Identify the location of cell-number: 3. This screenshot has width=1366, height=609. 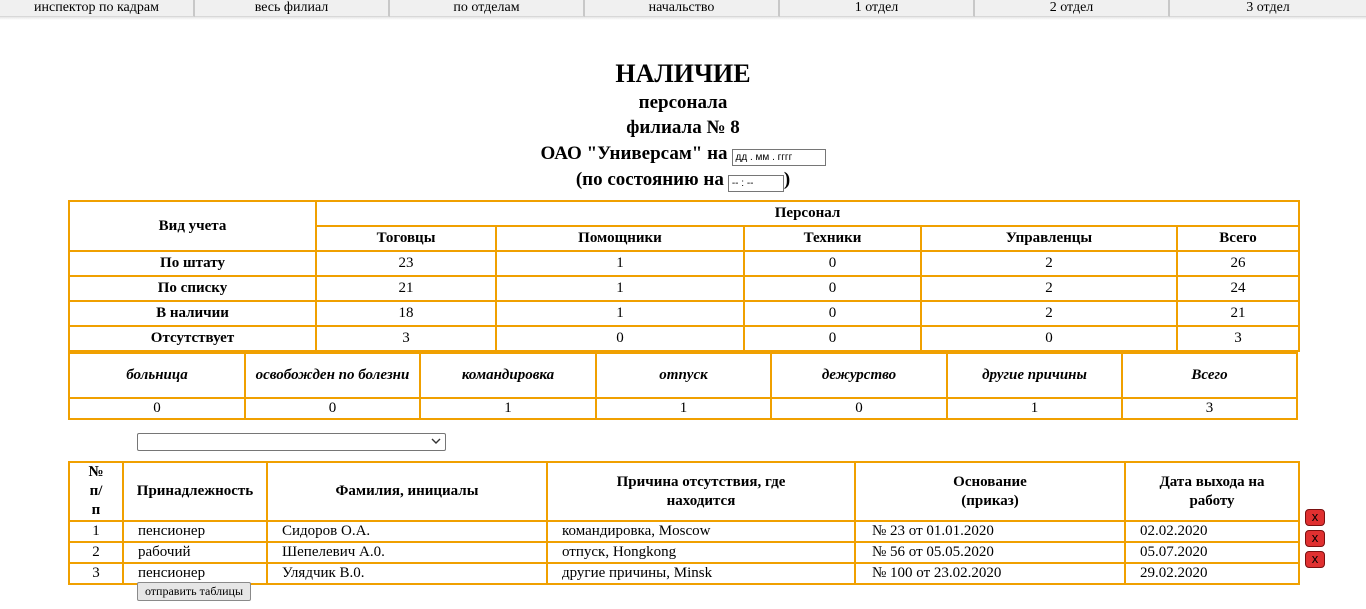
(96, 573).